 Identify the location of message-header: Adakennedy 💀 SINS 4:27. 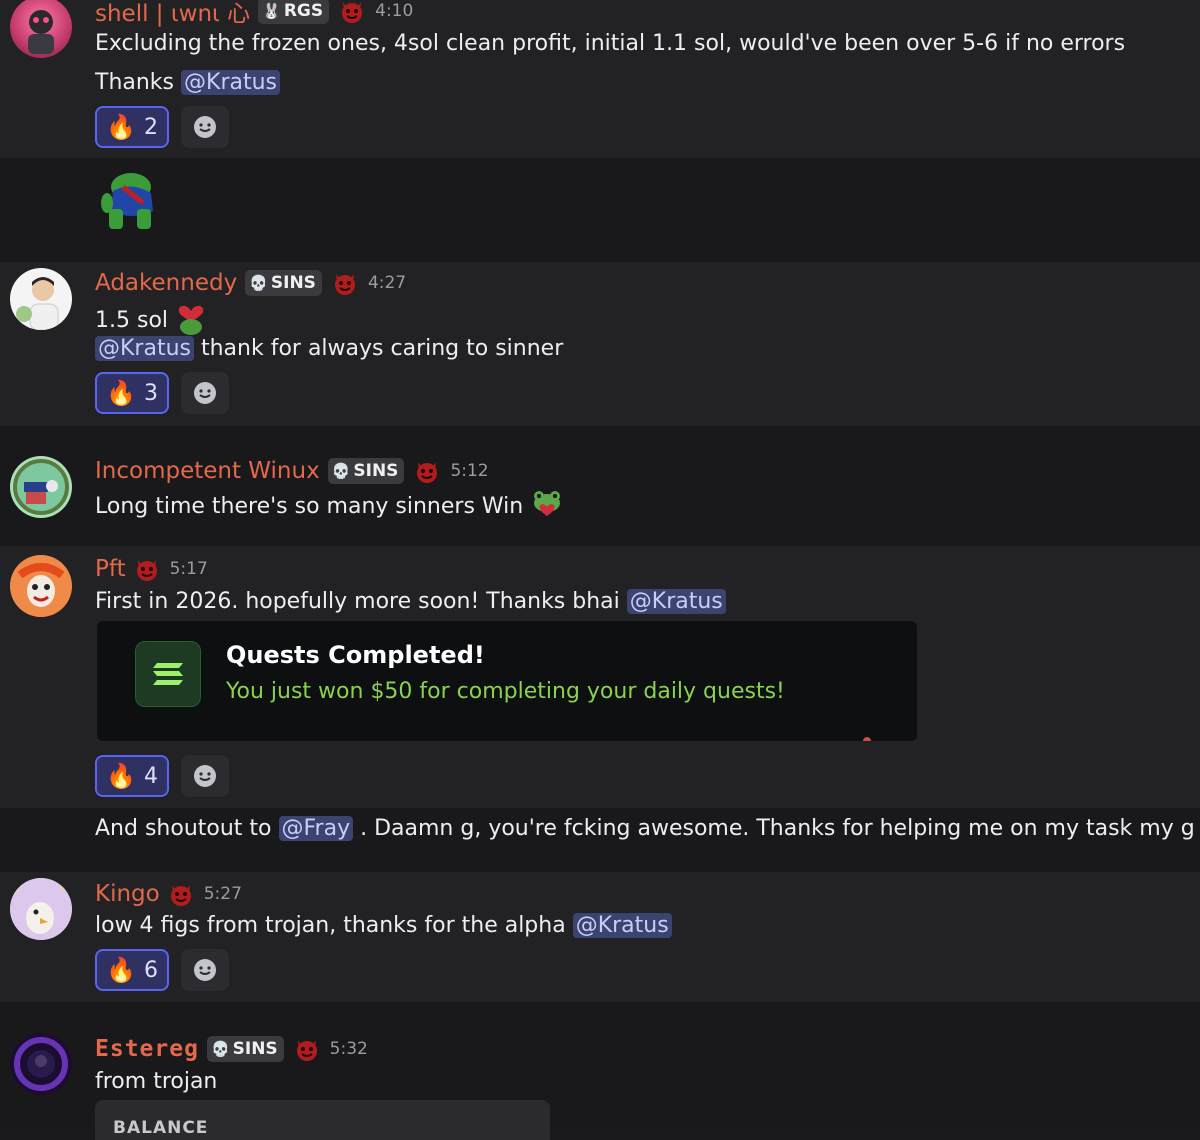
(250, 283).